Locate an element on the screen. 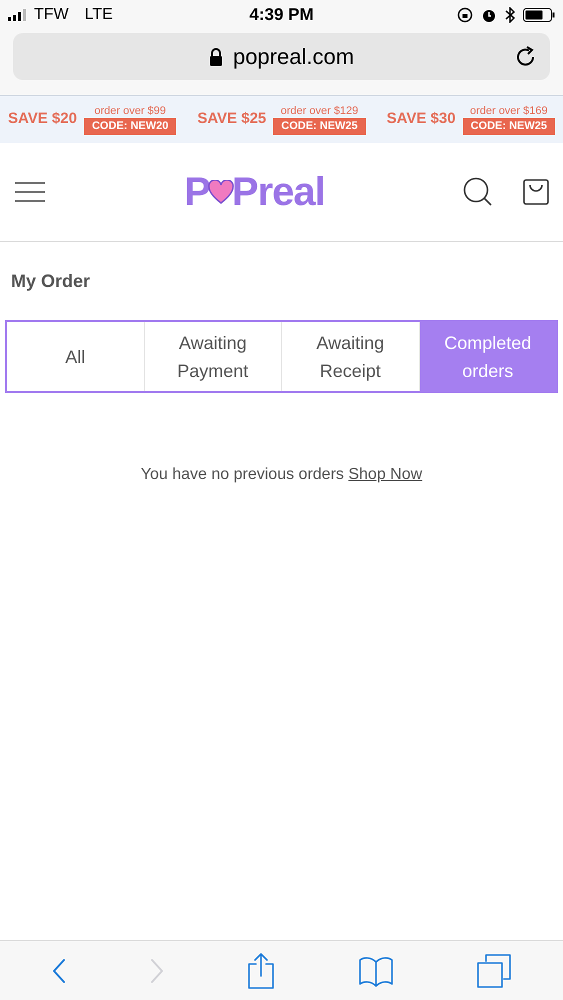 The image size is (563, 1000). promo-amount: SAVE $25 is located at coordinates (231, 119).